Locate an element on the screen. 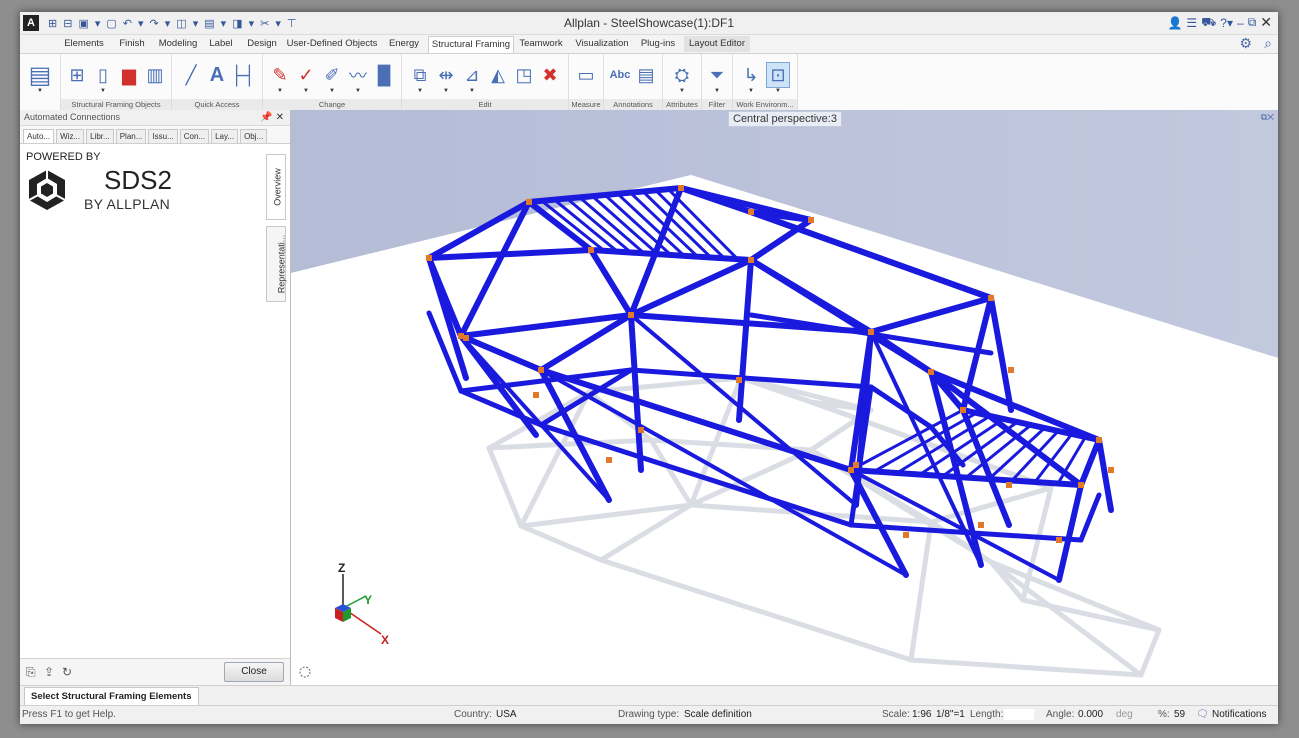 The image size is (1299, 738). drawing-type-value: Scale definition is located at coordinates (718, 714).